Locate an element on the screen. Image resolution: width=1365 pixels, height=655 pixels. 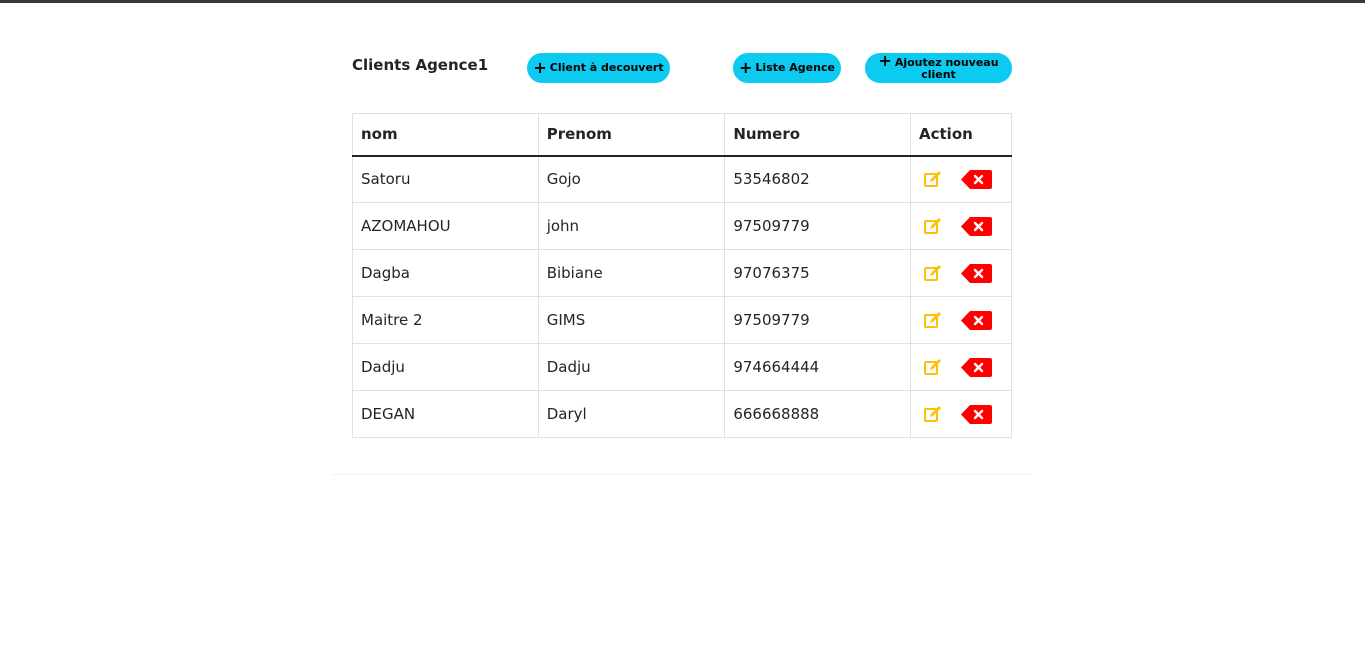
cell-numero: 53546802 is located at coordinates (817, 179).